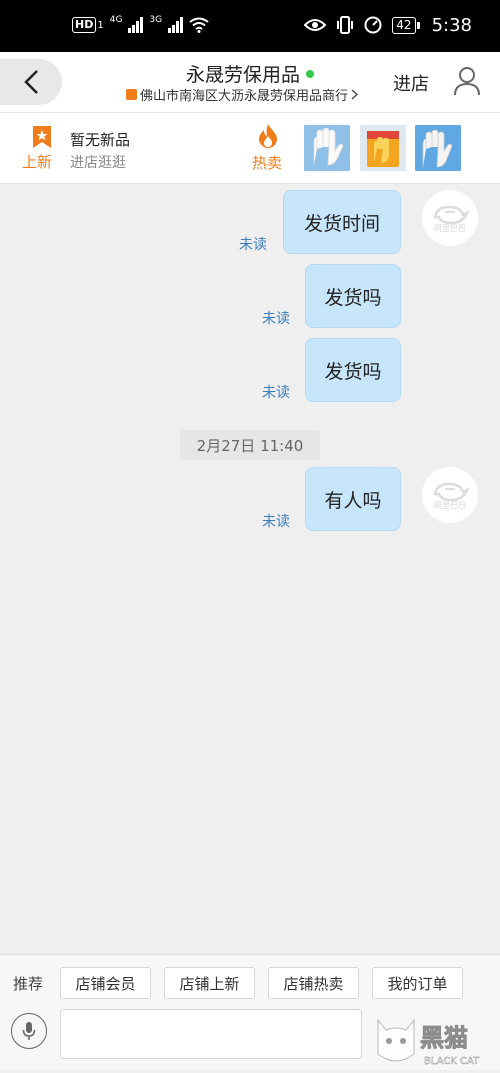  I want to click on message-text: 有人吗, so click(353, 500).